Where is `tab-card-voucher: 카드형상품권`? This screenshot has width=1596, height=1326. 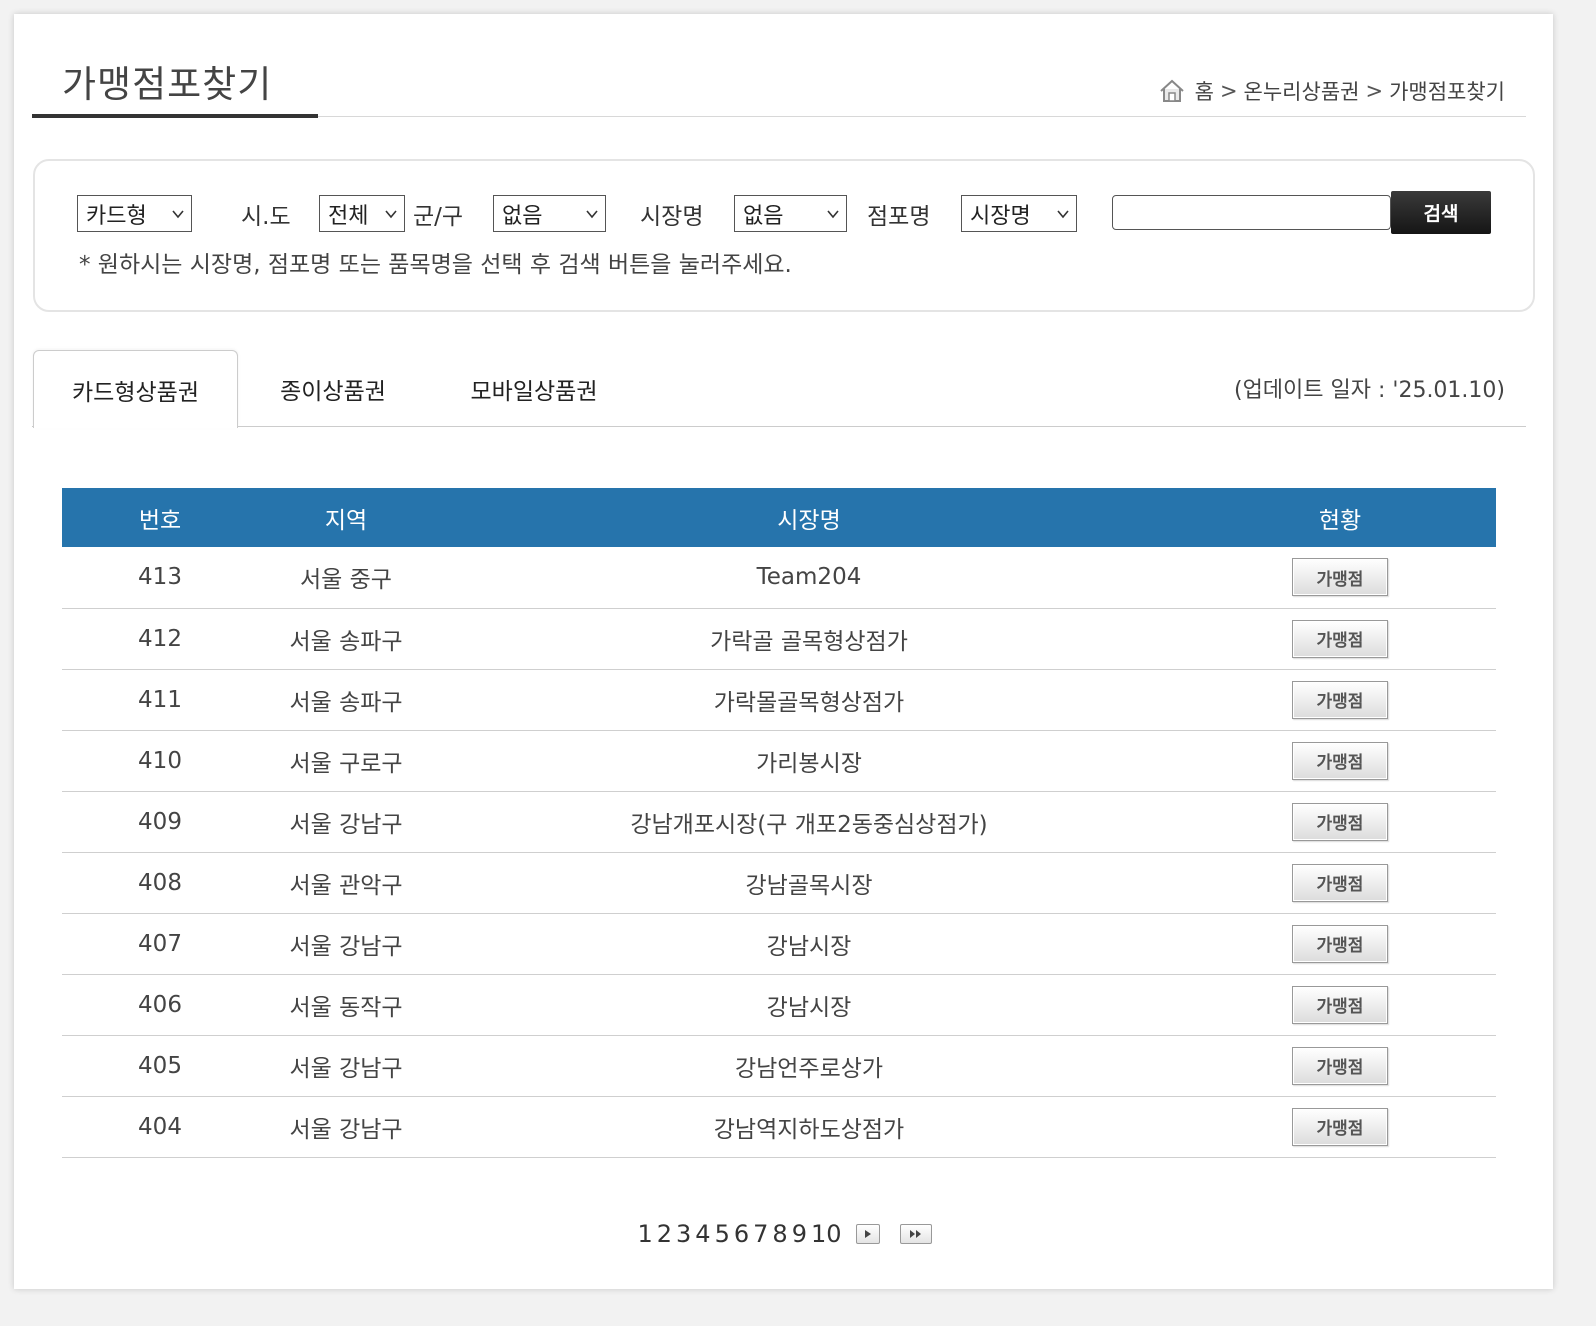
tab-card-voucher: 카드형상품권 is located at coordinates (135, 389).